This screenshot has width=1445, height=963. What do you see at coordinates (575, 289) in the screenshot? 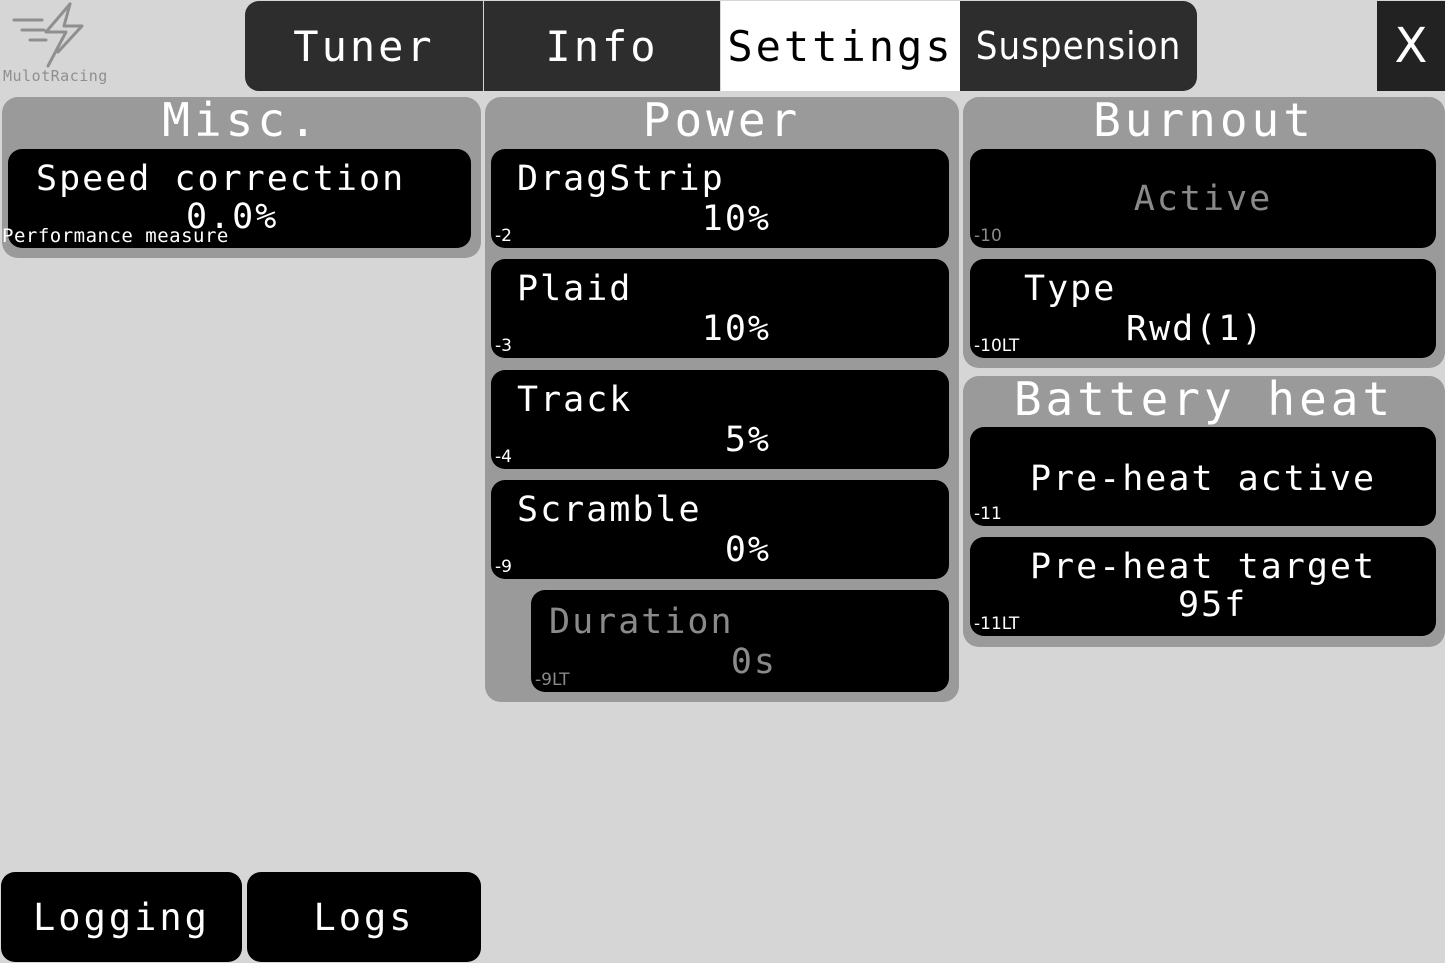
I see `power-item-label: Plaid` at bounding box center [575, 289].